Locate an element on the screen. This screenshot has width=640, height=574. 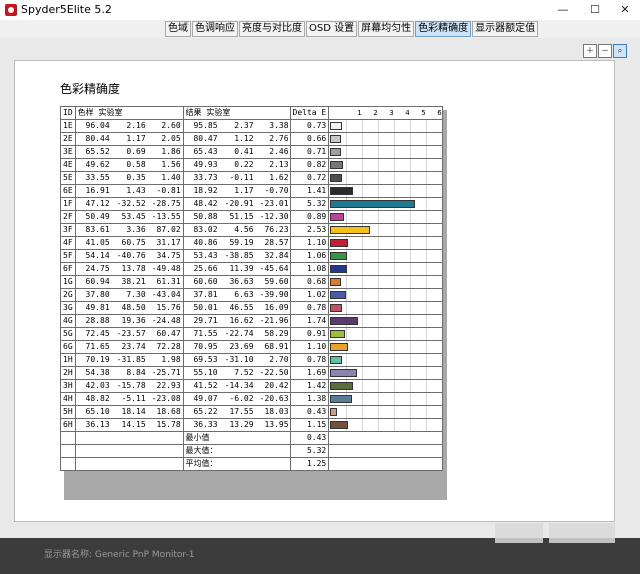
result-lab-b: 1.62 is located at coordinates (279, 177).